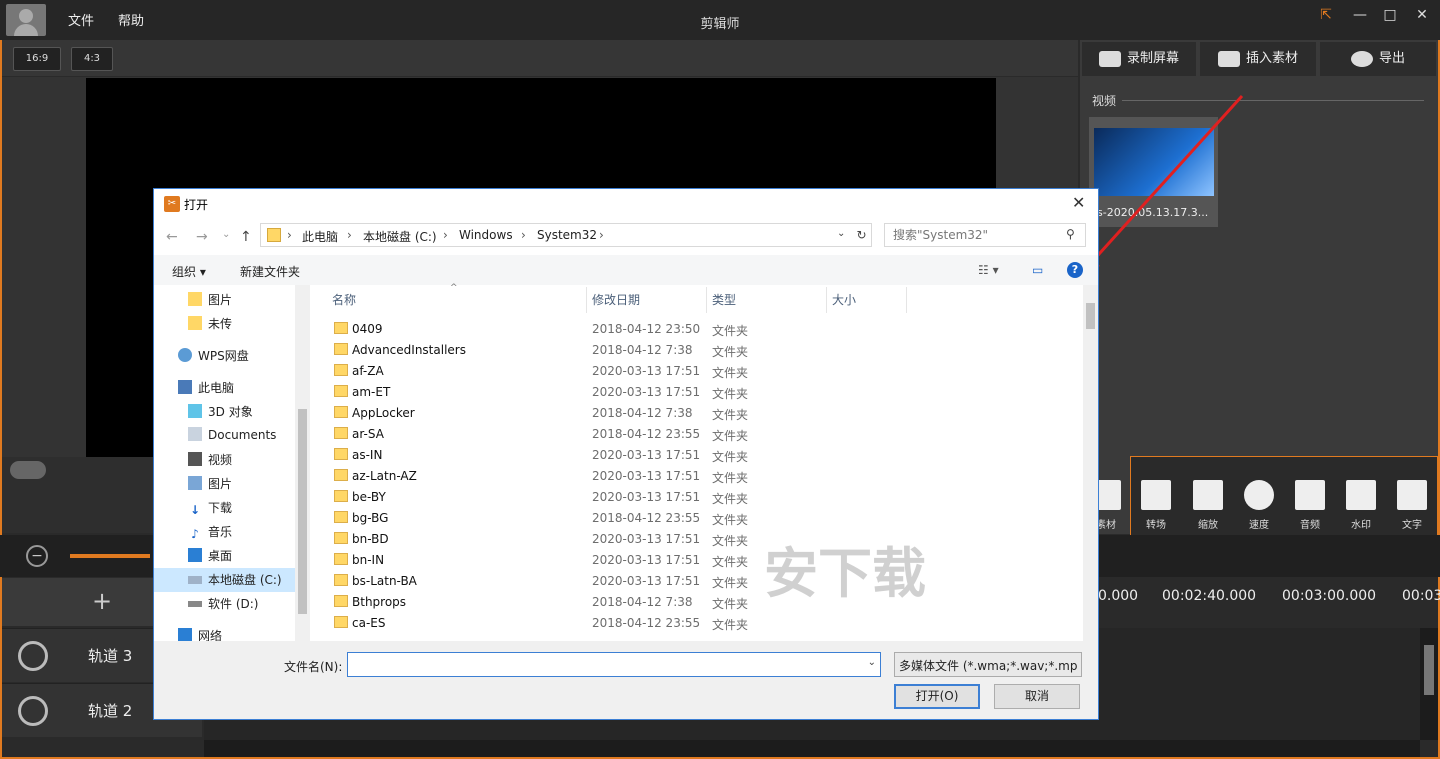  I want to click on scrub-handle, so click(28, 470).